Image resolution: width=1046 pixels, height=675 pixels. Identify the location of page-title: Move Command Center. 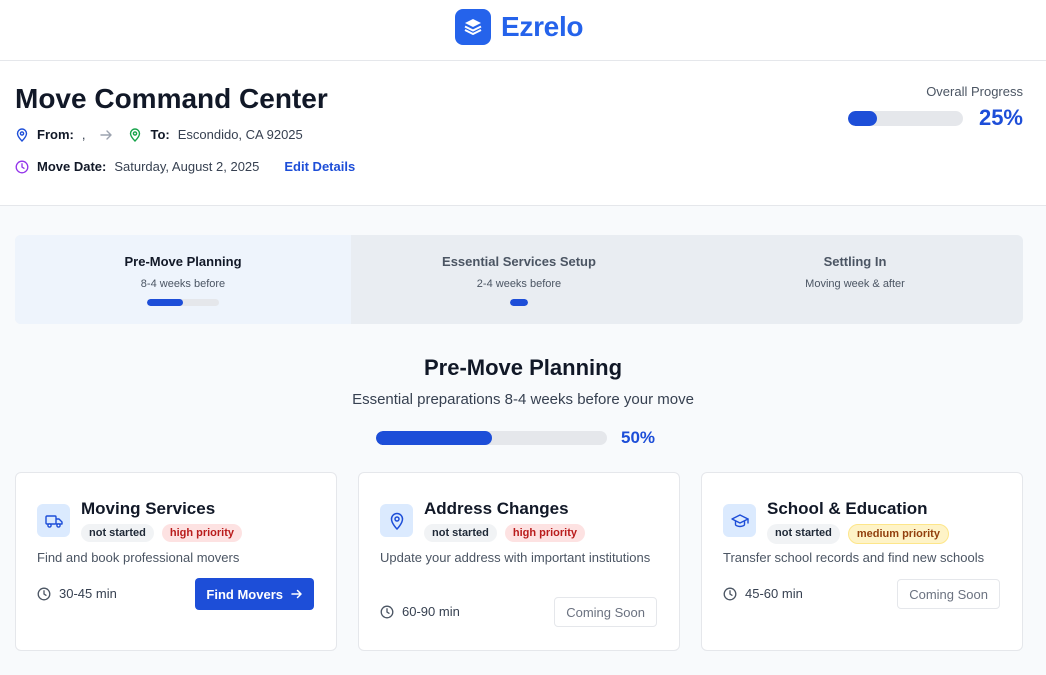
(171, 98).